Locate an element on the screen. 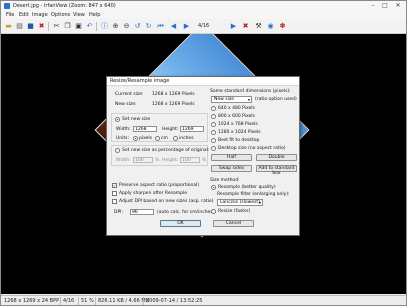 The image size is (407, 306). sharpen-checkbox is located at coordinates (114, 193).